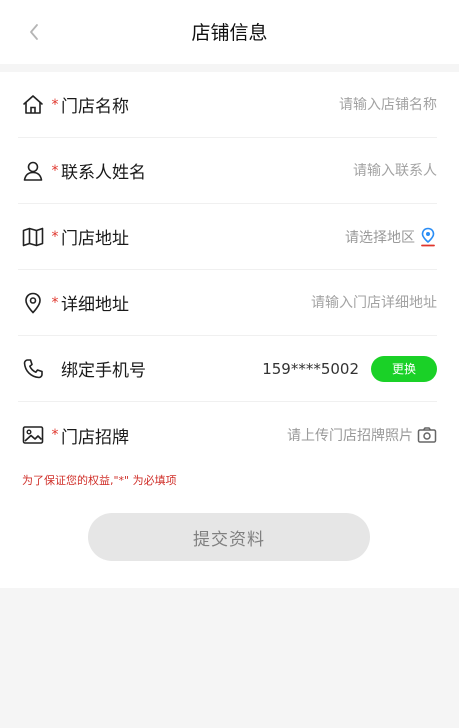 This screenshot has height=728, width=459. What do you see at coordinates (428, 237) in the screenshot?
I see `location-pin-icon` at bounding box center [428, 237].